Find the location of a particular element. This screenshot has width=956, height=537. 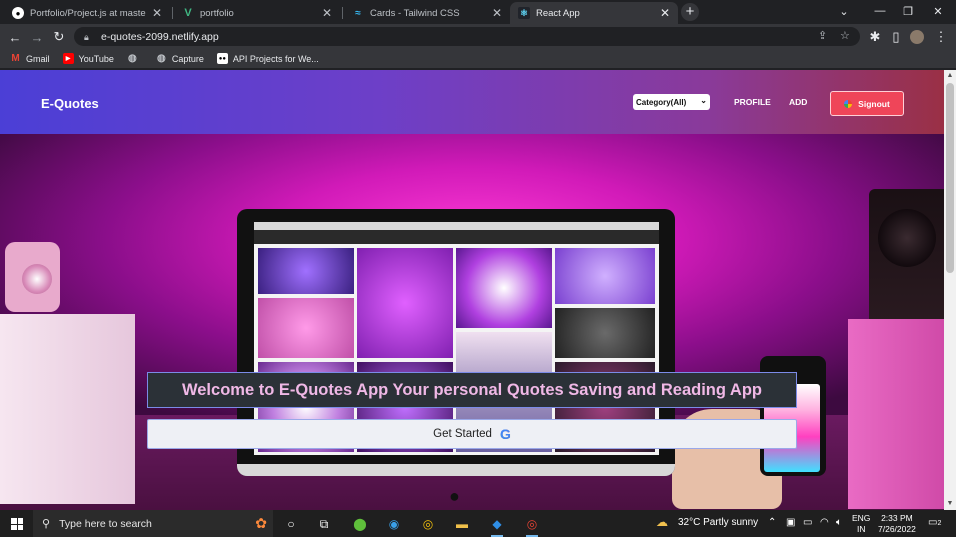

close-window-button: ✕ is located at coordinates (938, 11).